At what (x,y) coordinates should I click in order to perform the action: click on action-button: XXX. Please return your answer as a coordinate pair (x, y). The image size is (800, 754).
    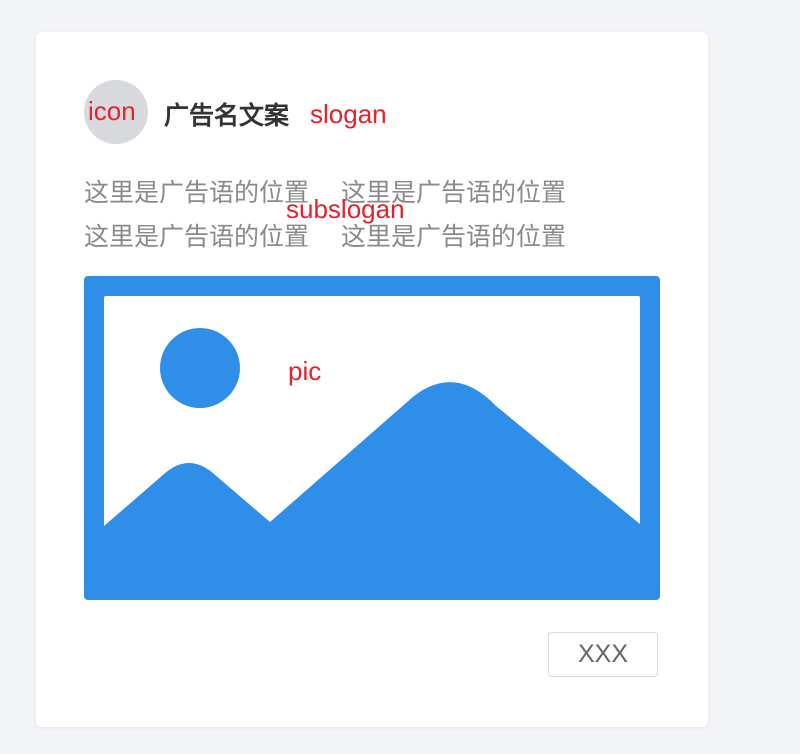
    Looking at the image, I should click on (603, 654).